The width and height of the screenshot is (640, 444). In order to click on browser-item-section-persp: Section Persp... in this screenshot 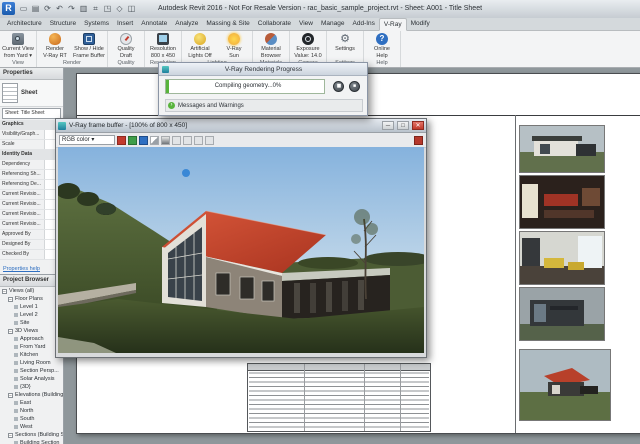, I will do `click(31, 371)`.